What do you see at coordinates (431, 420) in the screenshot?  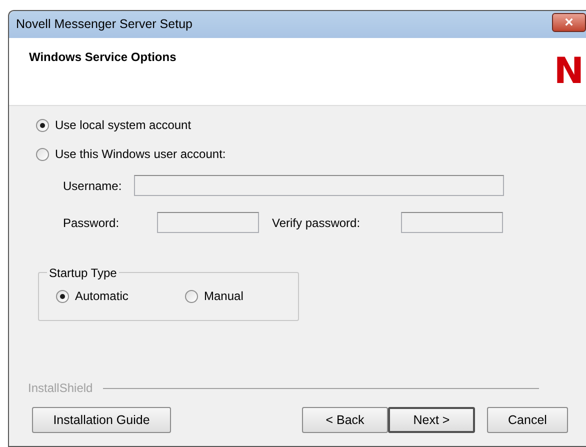 I see `dialog-button: Next >` at bounding box center [431, 420].